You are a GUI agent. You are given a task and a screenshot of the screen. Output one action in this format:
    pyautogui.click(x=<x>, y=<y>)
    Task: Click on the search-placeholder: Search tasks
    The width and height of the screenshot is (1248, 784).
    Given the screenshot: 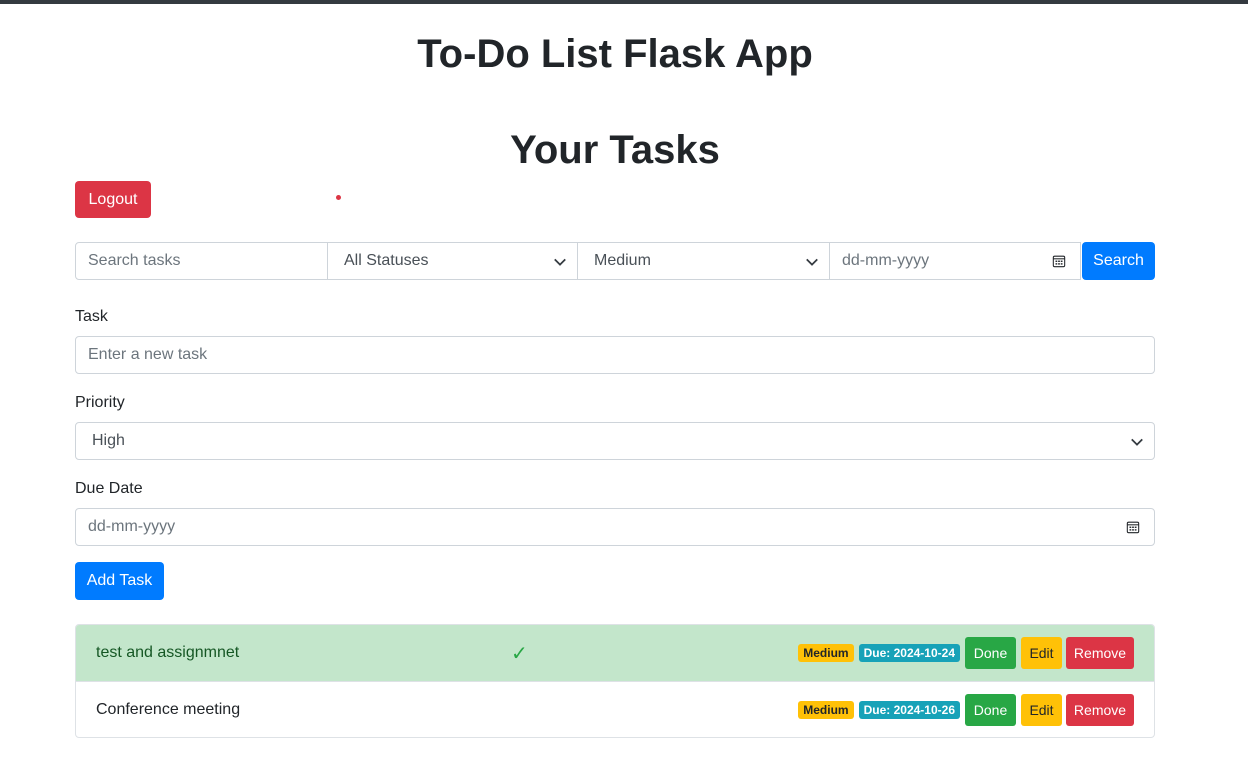 What is the action you would take?
    pyautogui.click(x=134, y=260)
    